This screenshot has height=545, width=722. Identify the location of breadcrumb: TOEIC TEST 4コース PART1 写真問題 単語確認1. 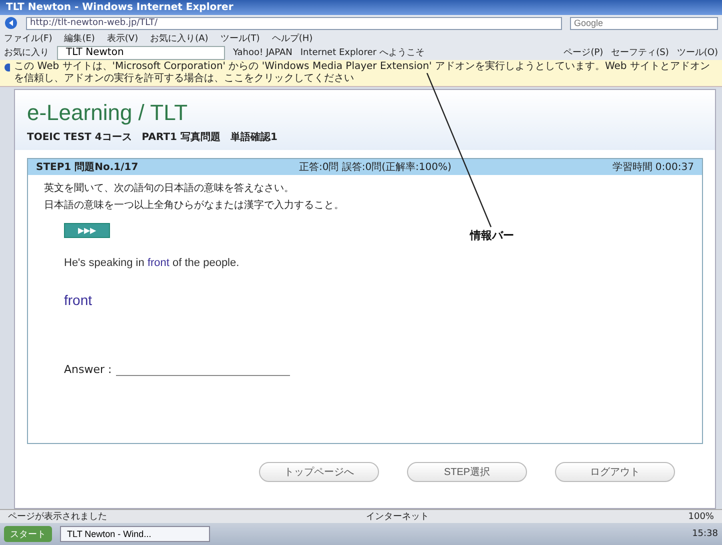
(152, 137).